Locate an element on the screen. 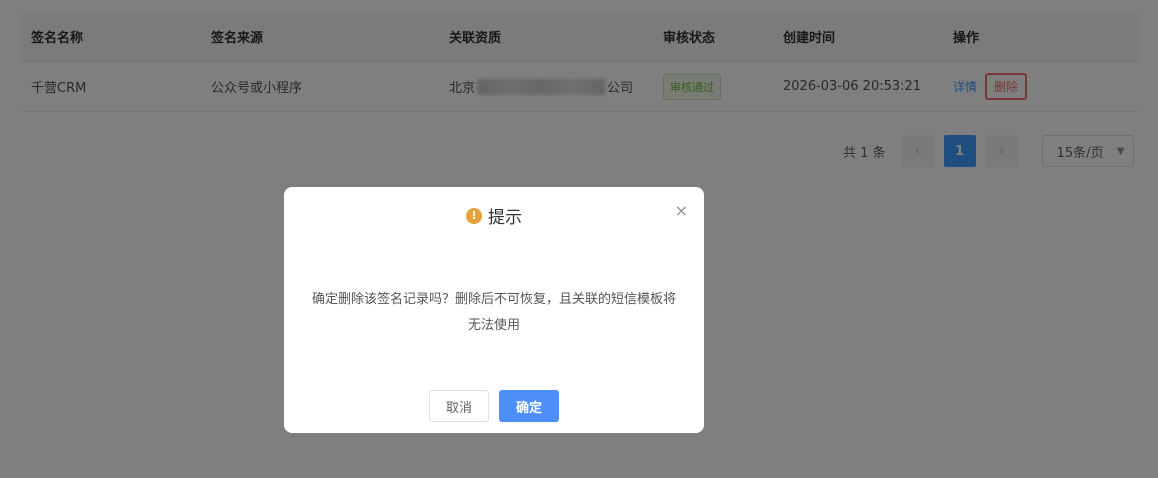 The height and width of the screenshot is (478, 1158). dialog-message: 确定删除该签名记录吗？删除后不可恢复，且关联的短信模板将无法使用 is located at coordinates (493, 312).